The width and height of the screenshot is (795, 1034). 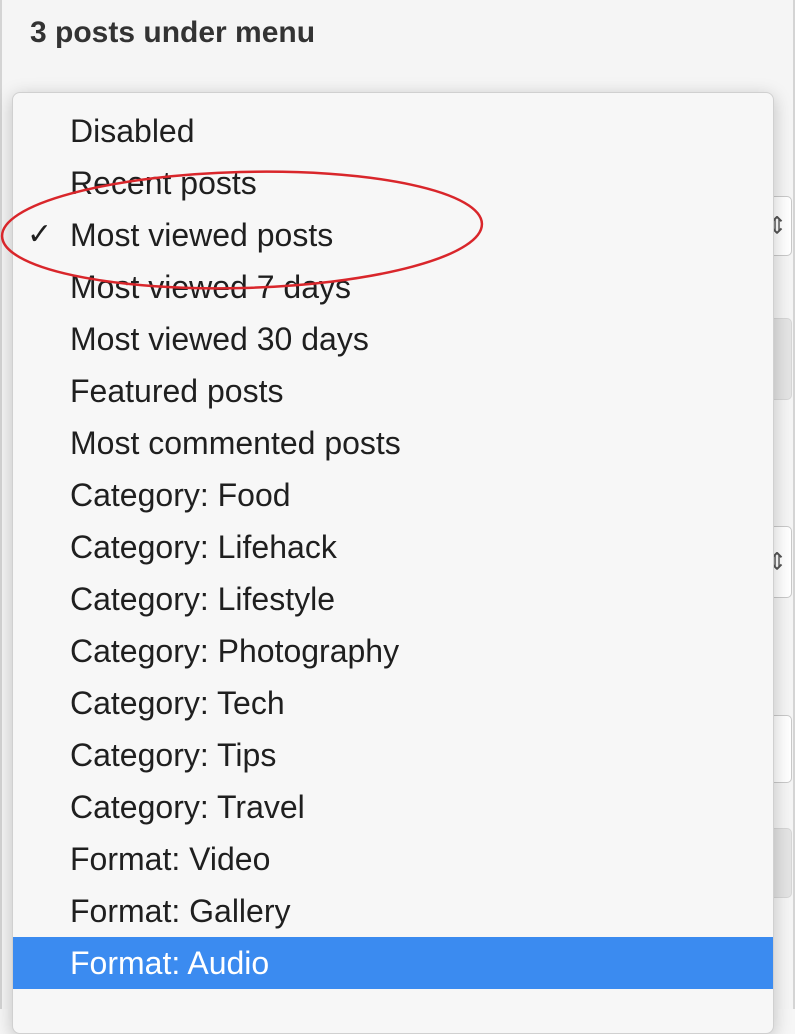 I want to click on menu-item-label: Disabled, so click(x=132, y=131).